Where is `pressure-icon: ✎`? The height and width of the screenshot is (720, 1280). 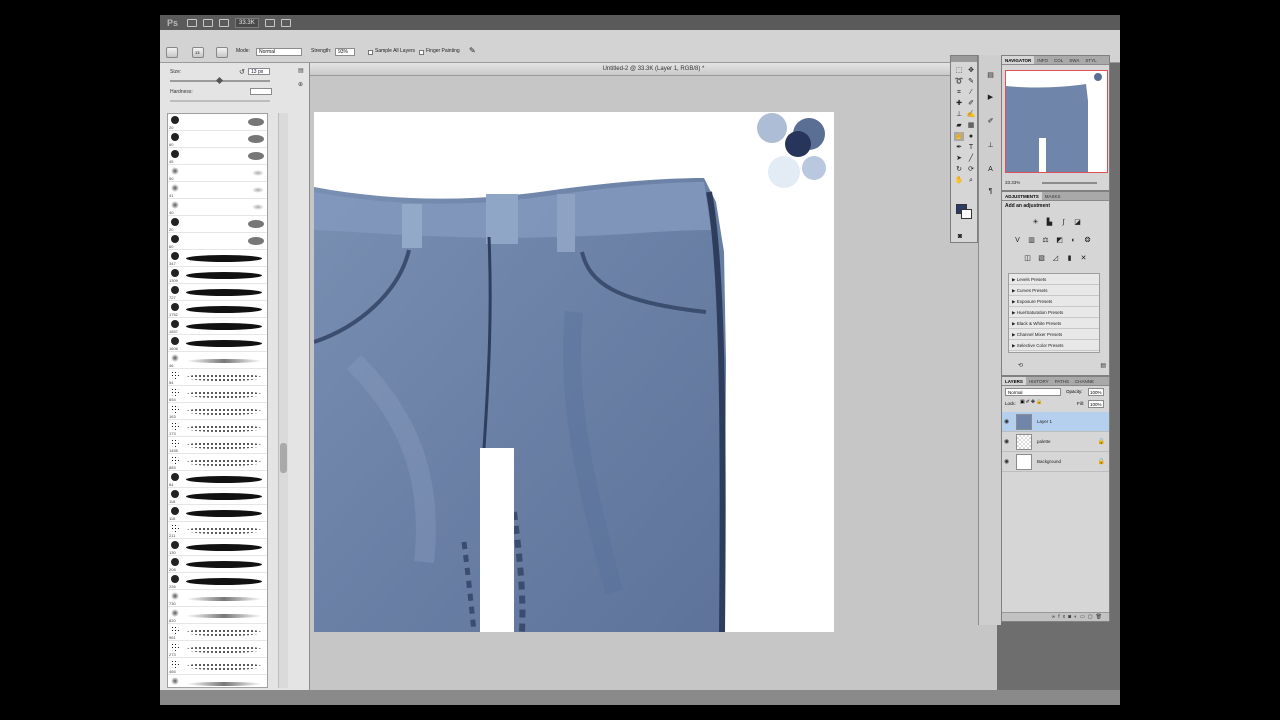
pressure-icon: ✎ is located at coordinates (472, 50).